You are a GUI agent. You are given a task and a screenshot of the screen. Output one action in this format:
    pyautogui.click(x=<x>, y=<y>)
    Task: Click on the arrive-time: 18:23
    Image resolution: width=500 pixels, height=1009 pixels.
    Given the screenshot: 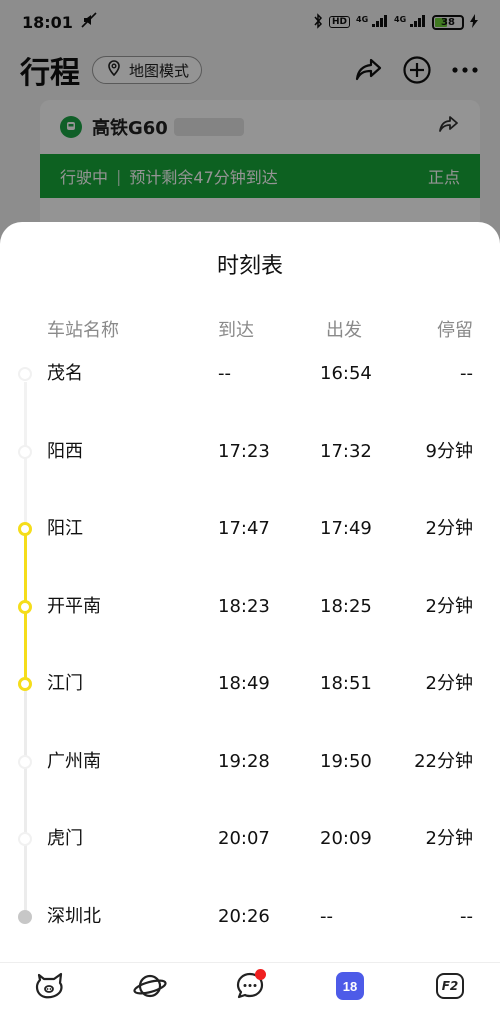 What is the action you would take?
    pyautogui.click(x=244, y=606)
    